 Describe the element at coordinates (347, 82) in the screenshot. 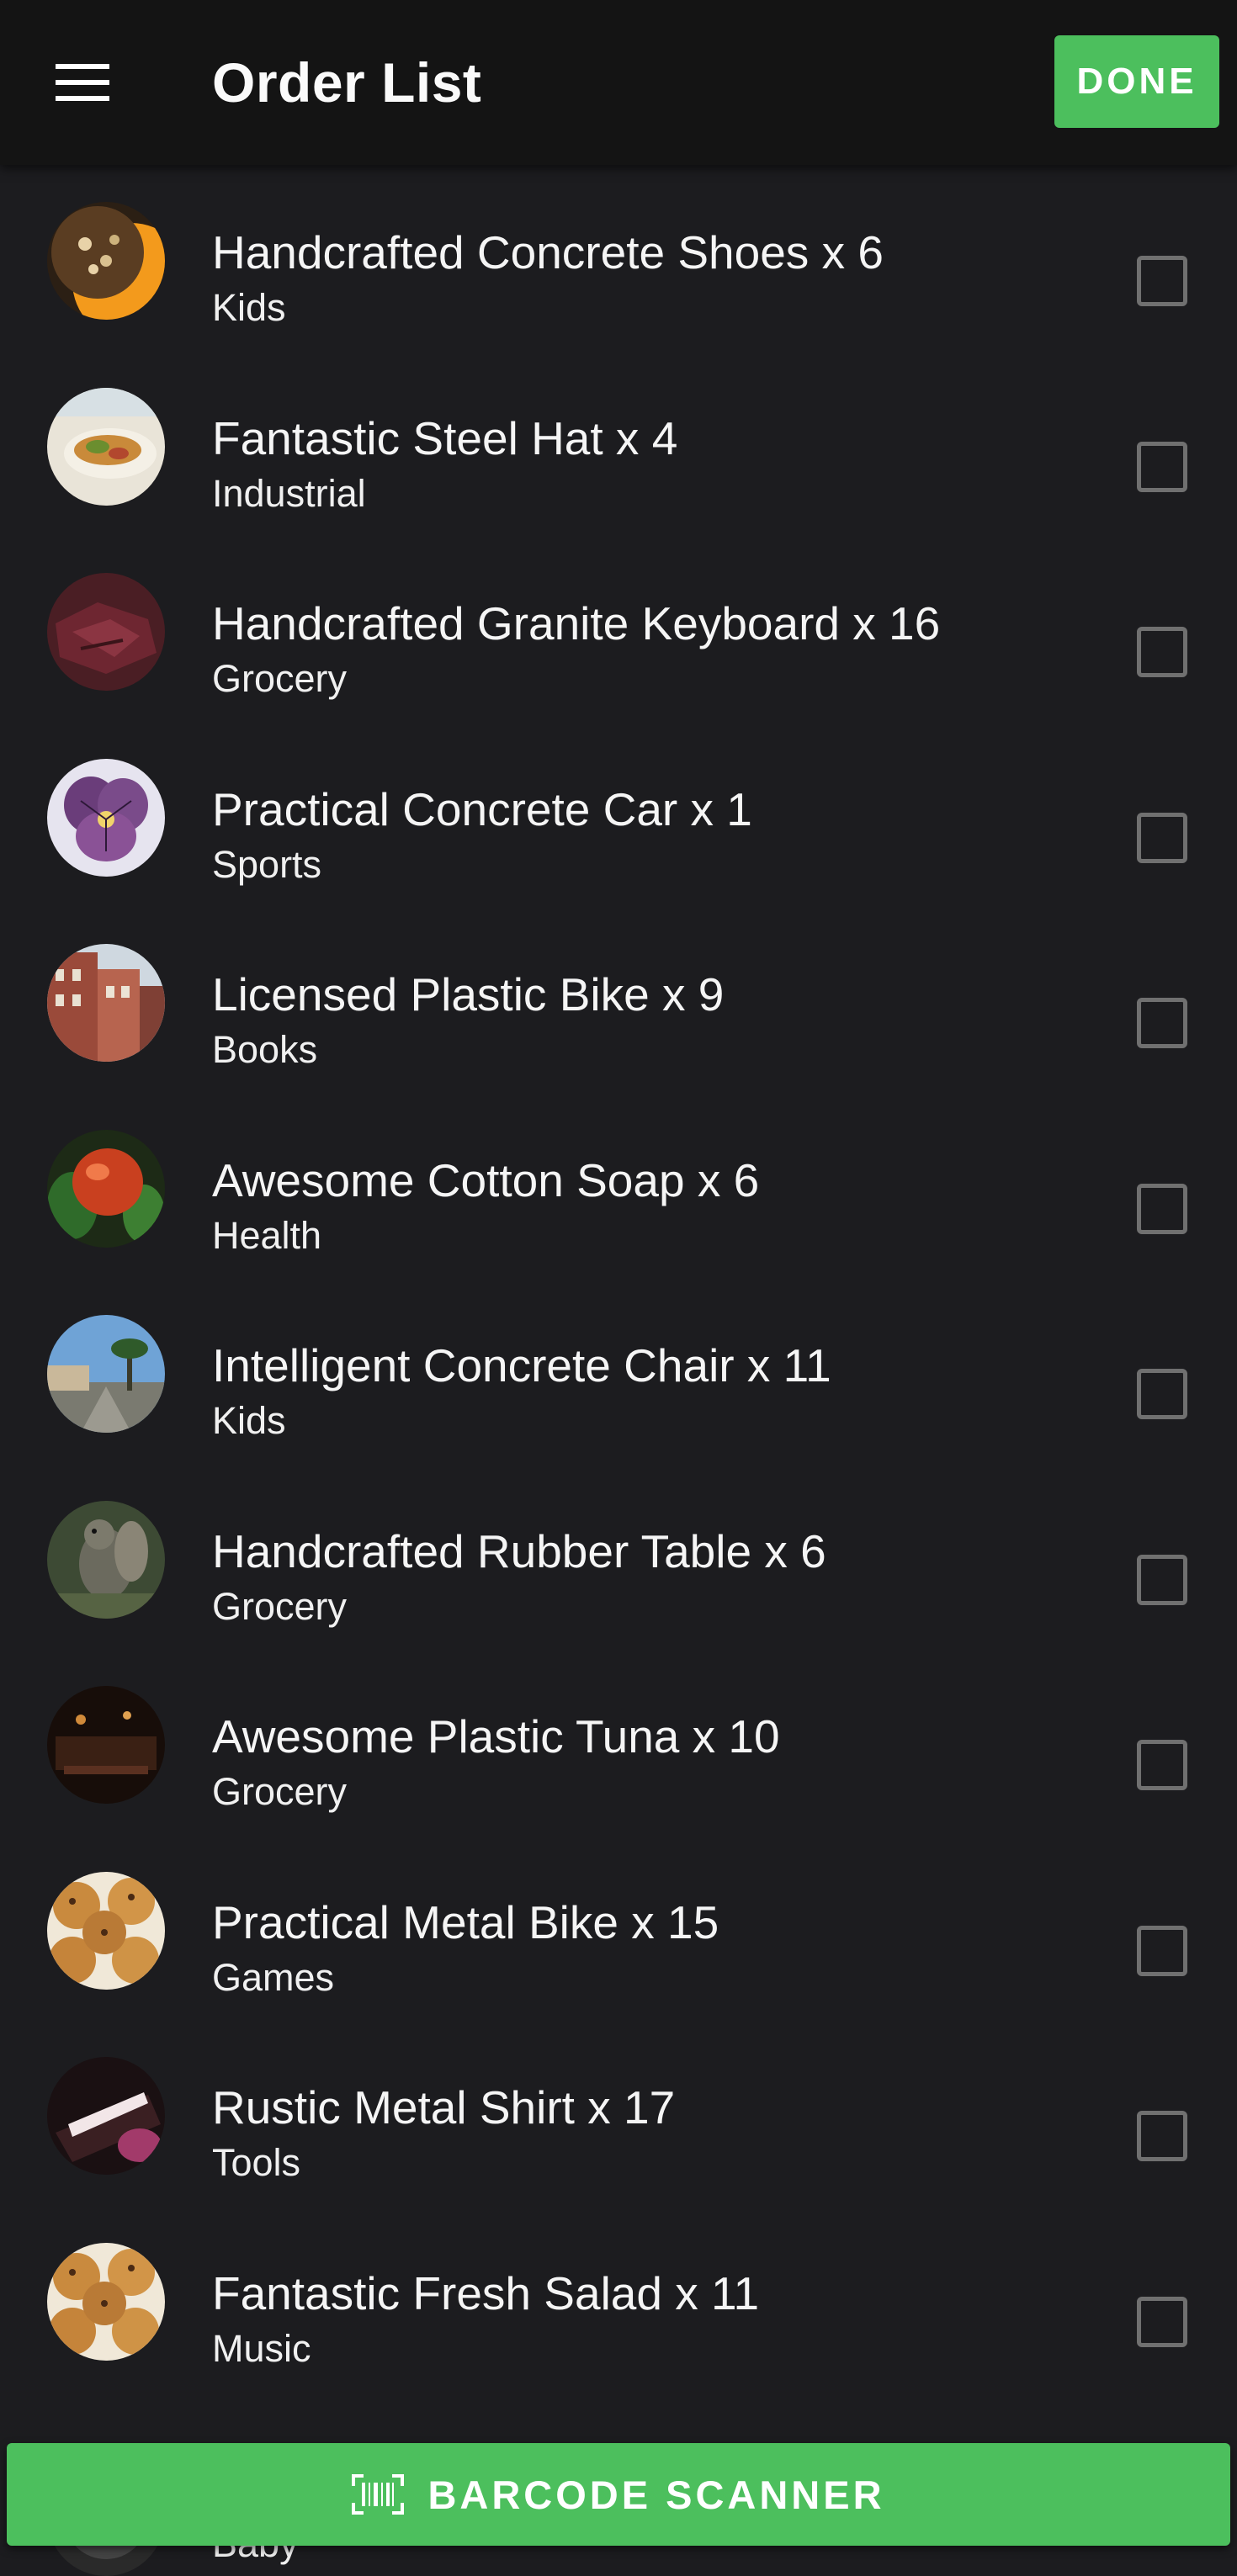

I see `page-title: Order List` at that location.